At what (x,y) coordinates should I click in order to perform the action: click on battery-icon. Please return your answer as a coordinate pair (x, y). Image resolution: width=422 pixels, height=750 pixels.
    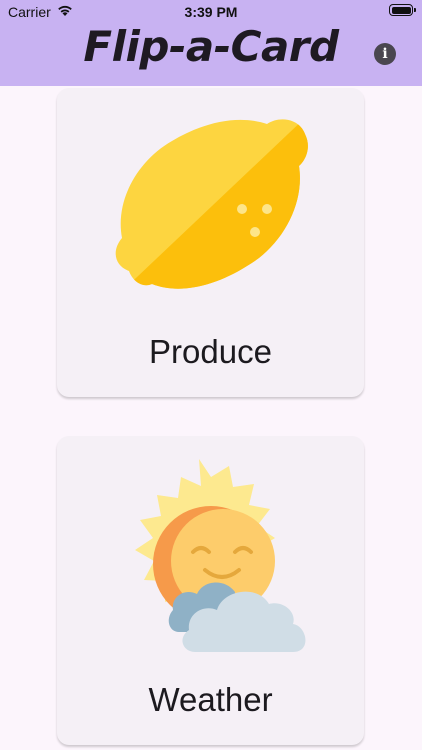
    Looking at the image, I should click on (402, 10).